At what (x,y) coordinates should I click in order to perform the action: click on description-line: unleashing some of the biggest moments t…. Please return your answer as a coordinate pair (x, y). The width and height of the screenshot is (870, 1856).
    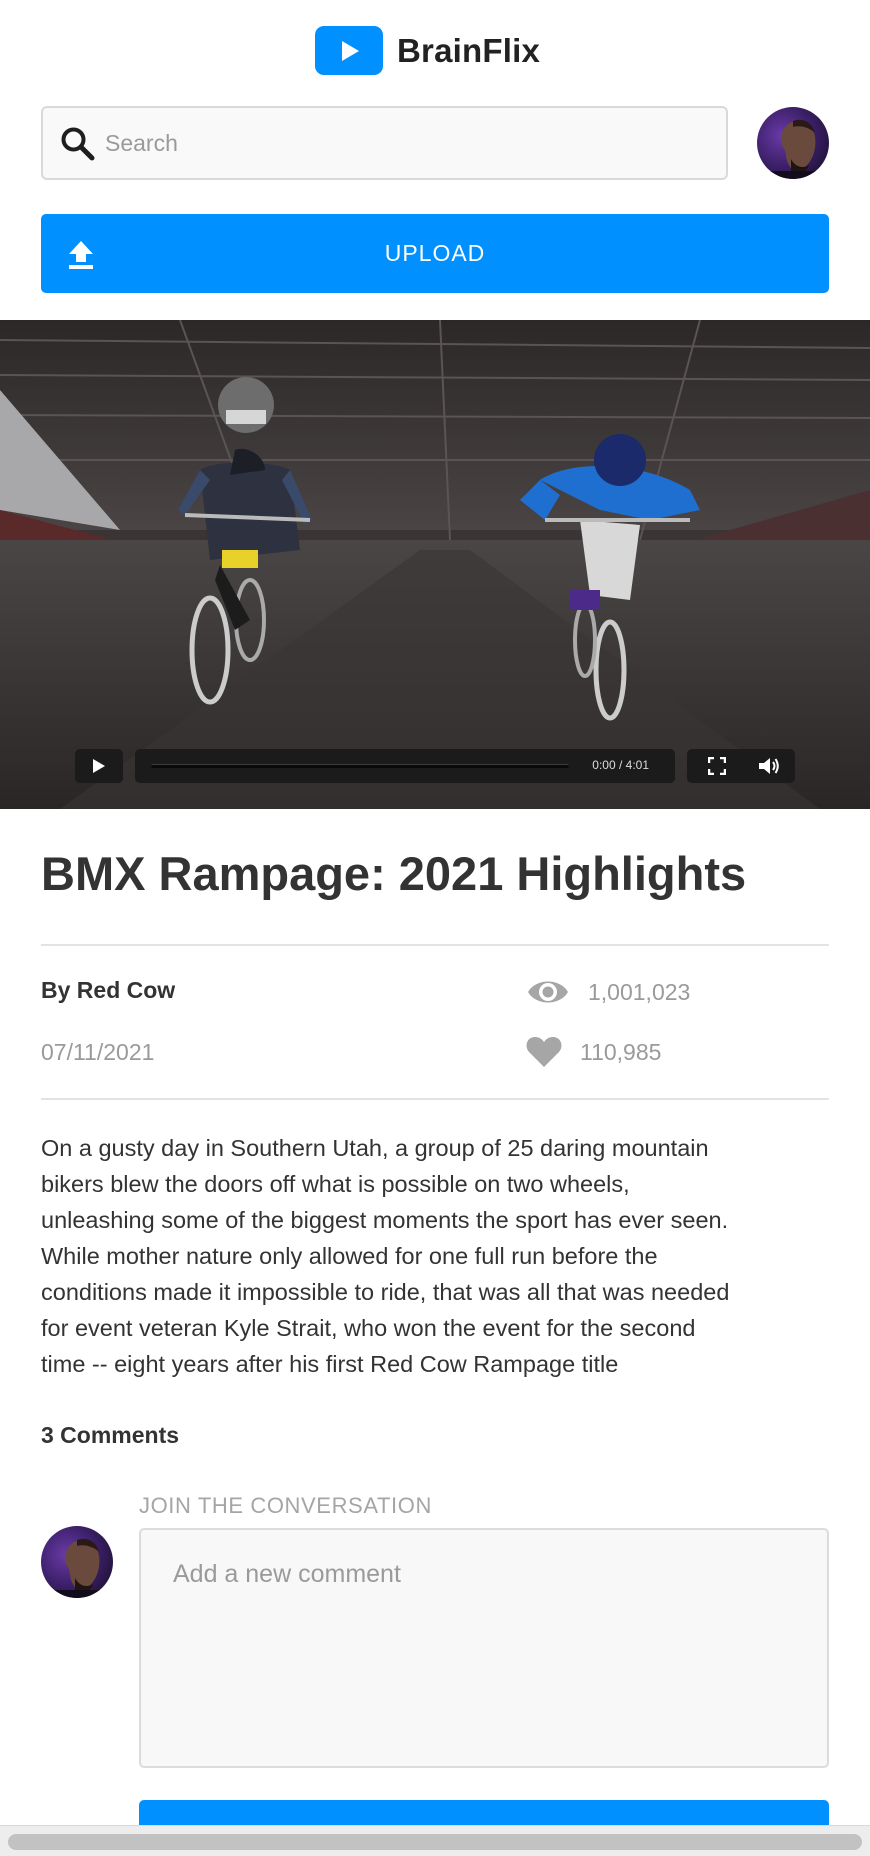
    Looking at the image, I should click on (385, 1220).